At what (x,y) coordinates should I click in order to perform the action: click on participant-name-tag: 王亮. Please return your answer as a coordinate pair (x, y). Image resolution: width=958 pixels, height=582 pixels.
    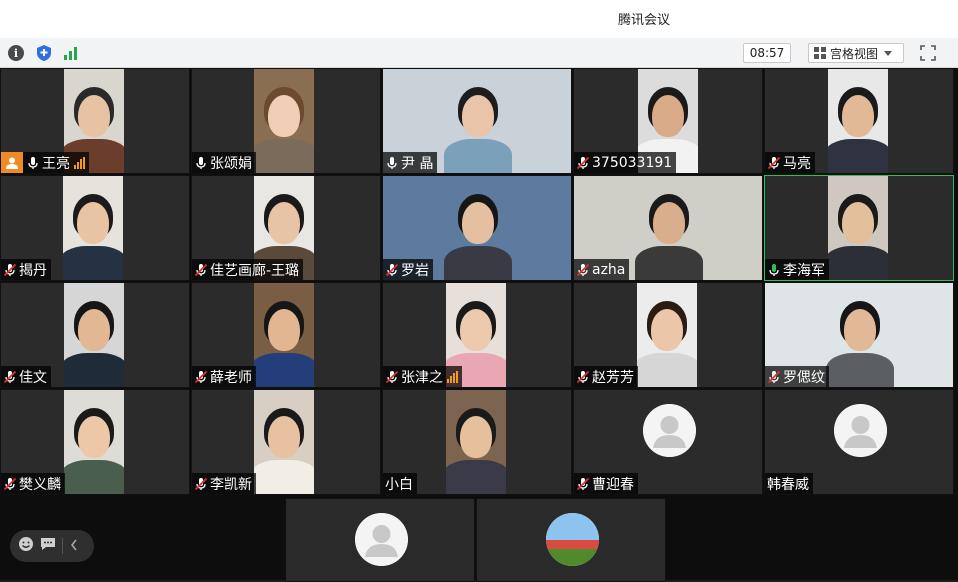
    Looking at the image, I should click on (45, 162).